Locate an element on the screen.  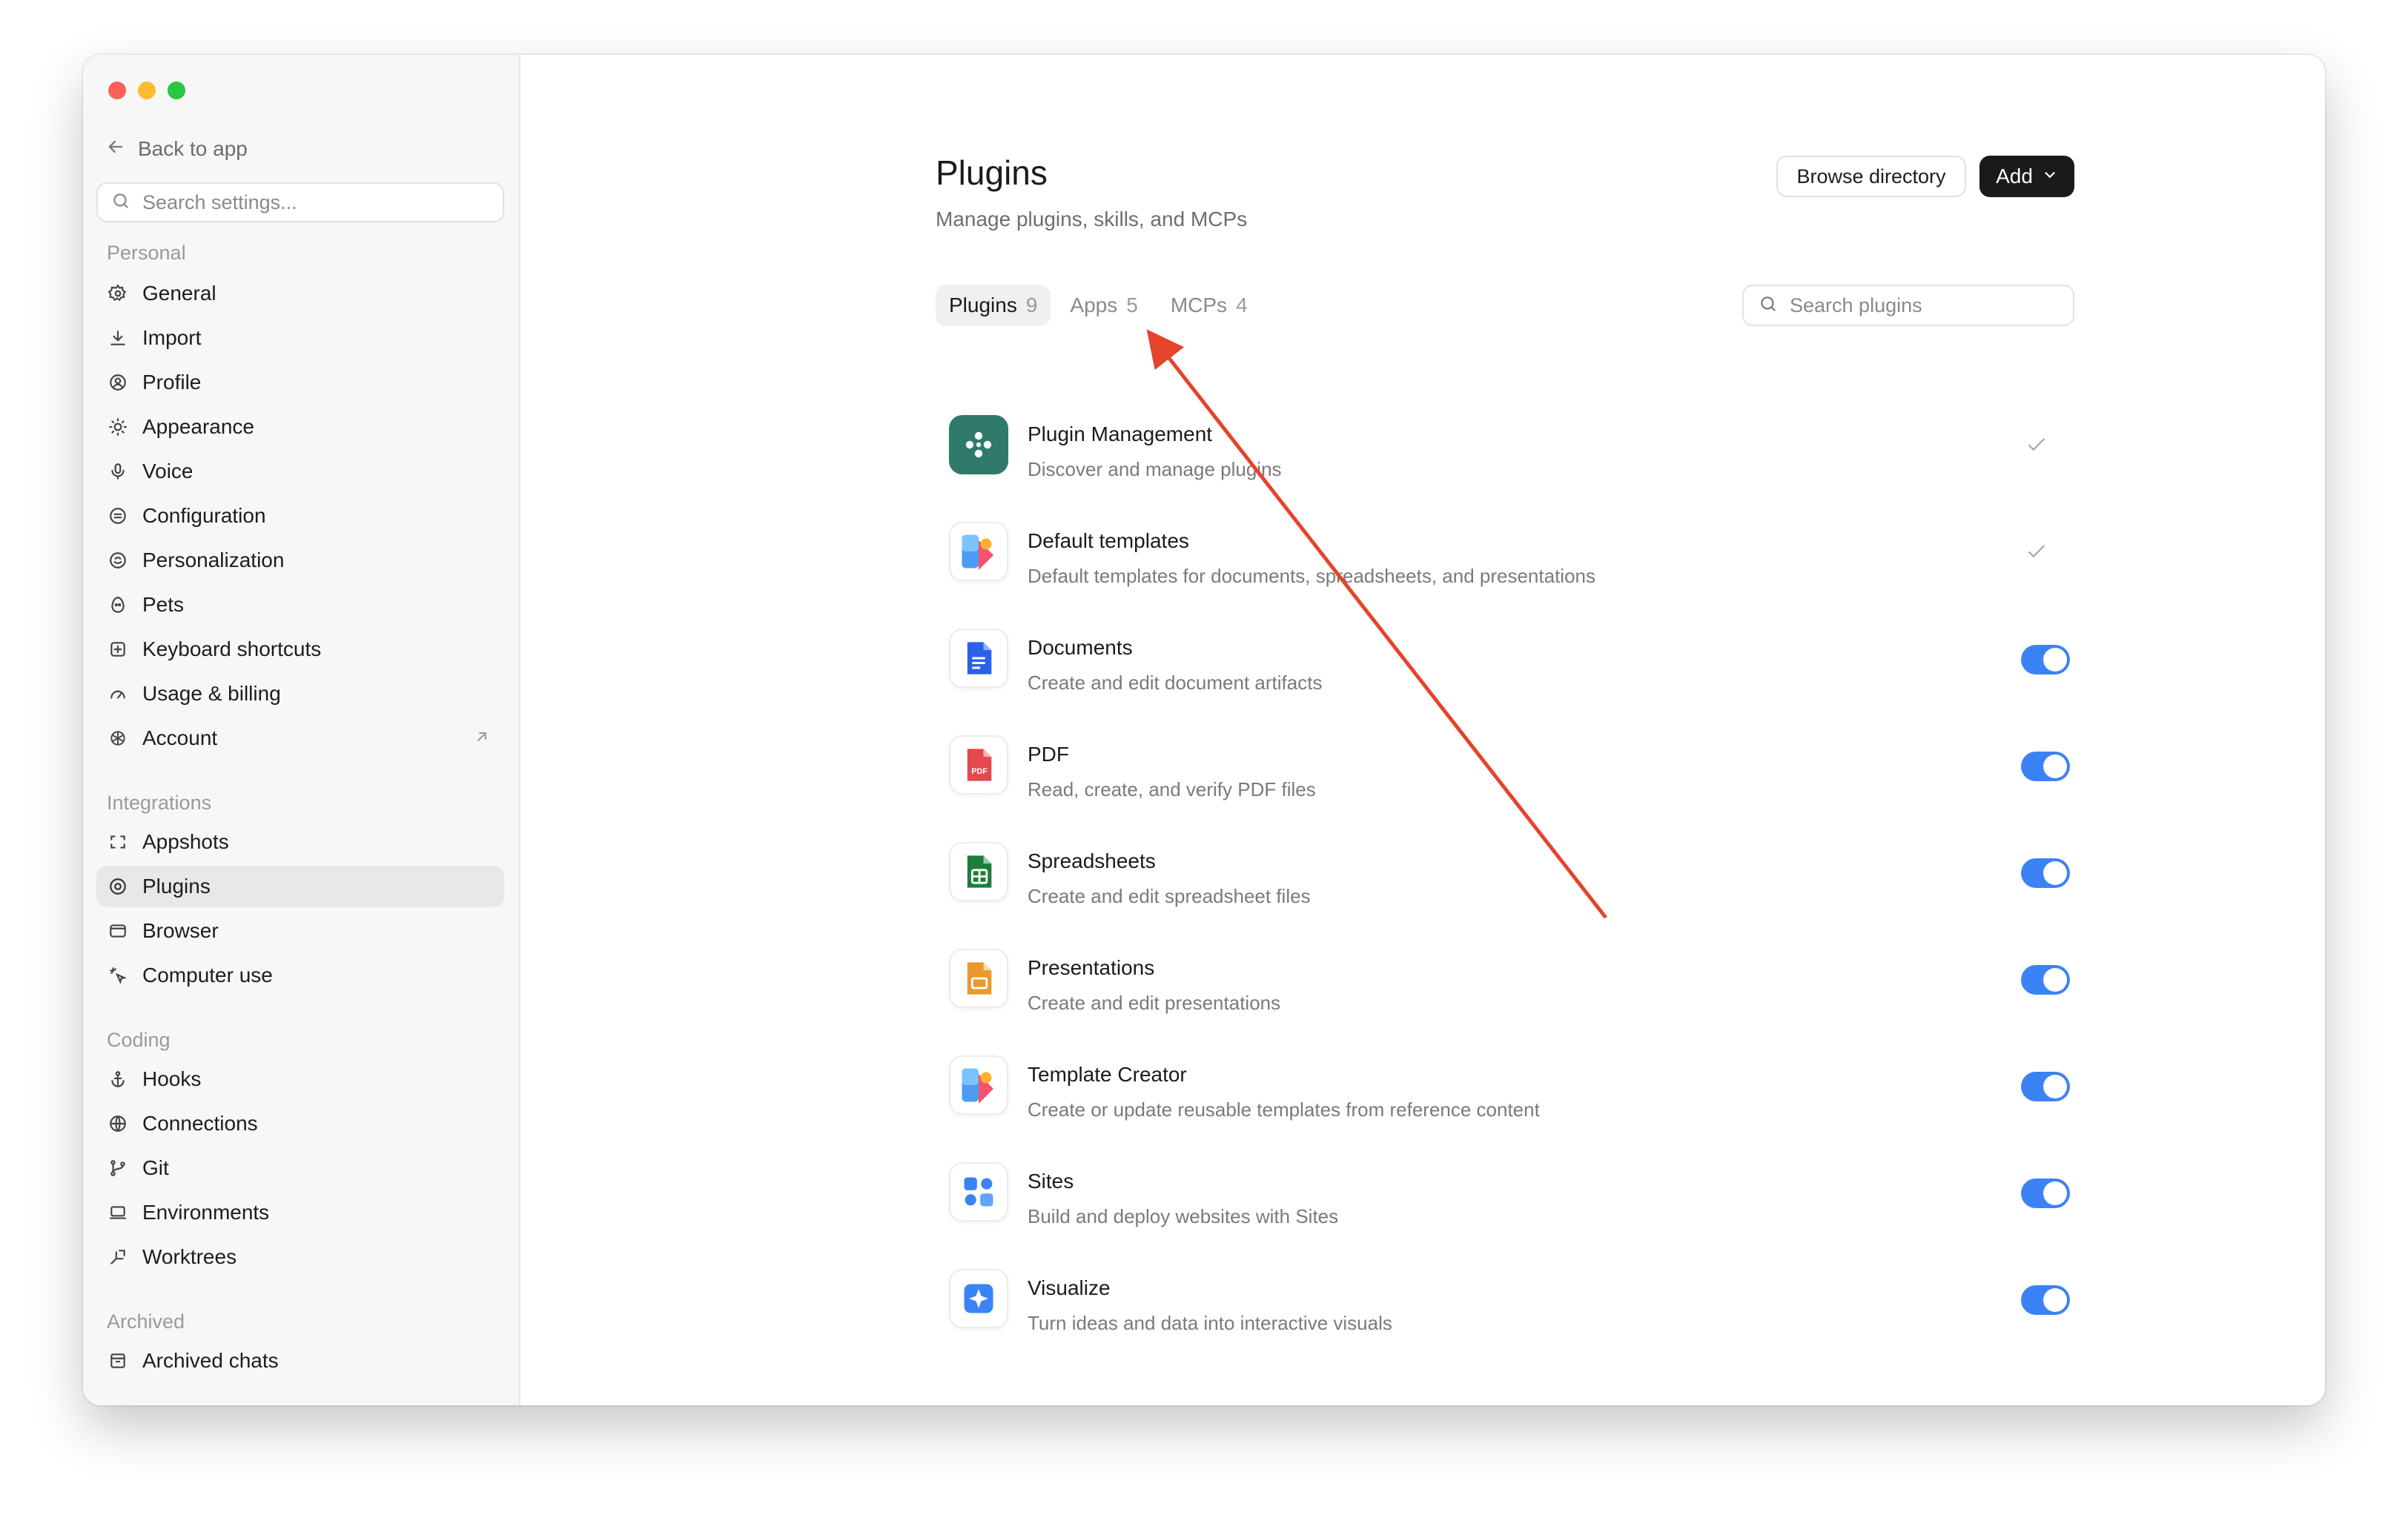
sidebar-item-appshots: Appshots is located at coordinates (300, 842).